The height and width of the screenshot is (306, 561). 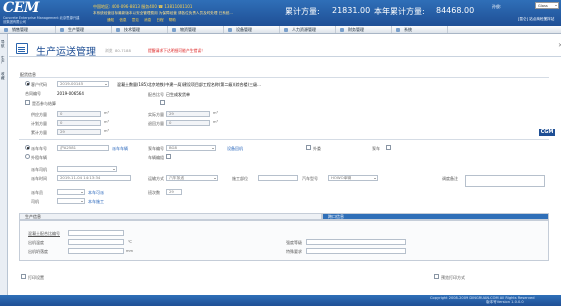 What do you see at coordinates (36, 242) in the screenshot?
I see `mix-temp-label: 出机温度` at bounding box center [36, 242].